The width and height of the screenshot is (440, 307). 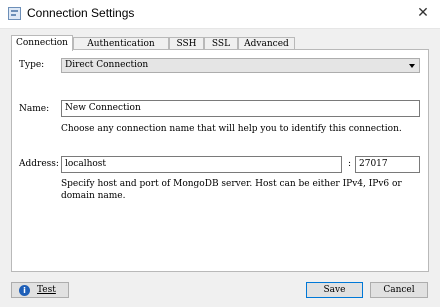 I want to click on name-input-value: New Connection, so click(x=103, y=108).